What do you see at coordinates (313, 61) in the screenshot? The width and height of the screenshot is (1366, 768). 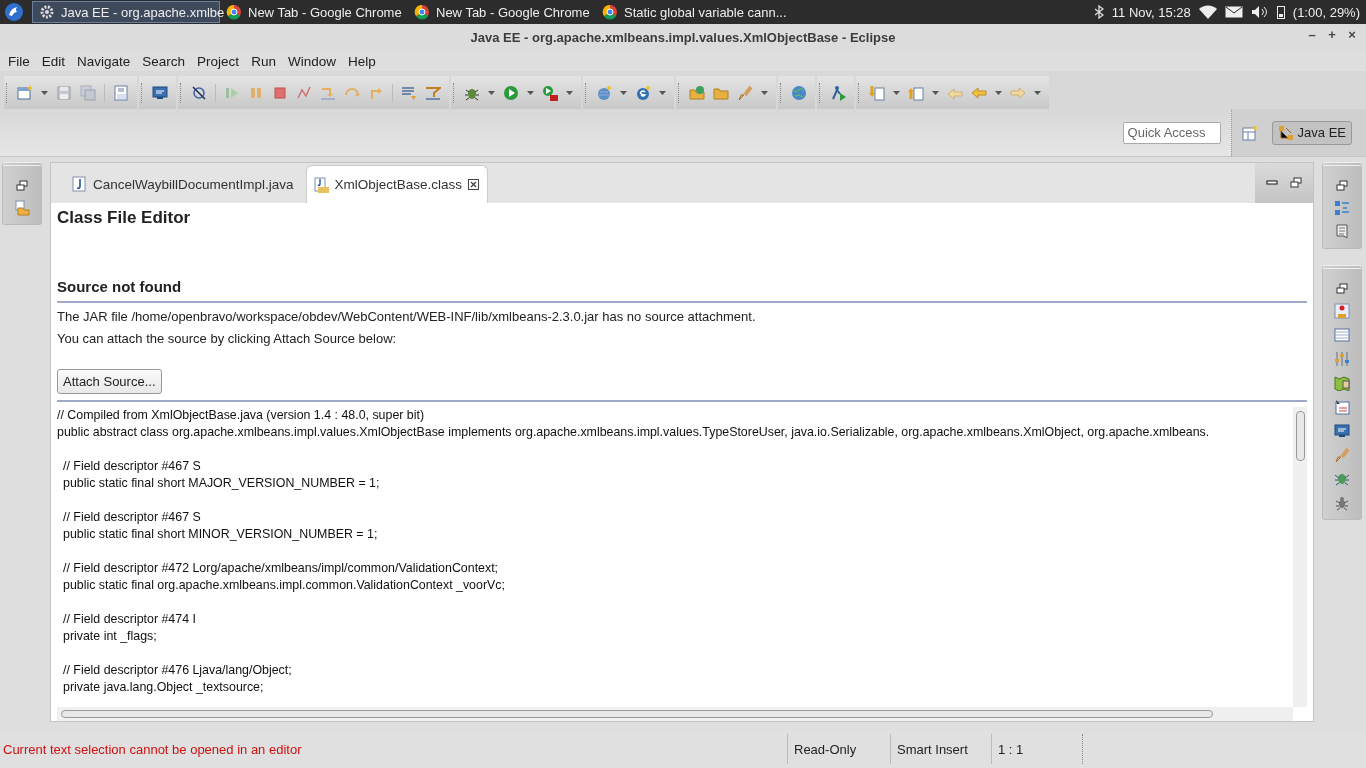 I see `menu-item: Window` at bounding box center [313, 61].